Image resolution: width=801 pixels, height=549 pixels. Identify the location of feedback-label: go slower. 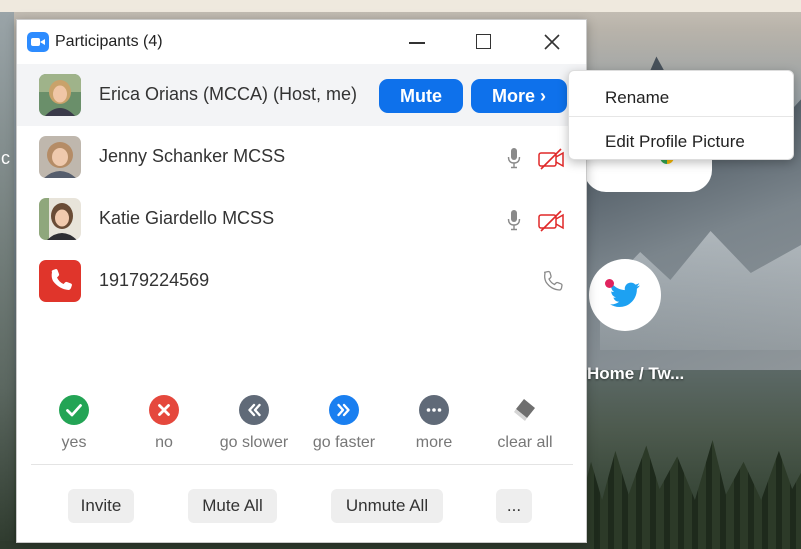
(254, 442).